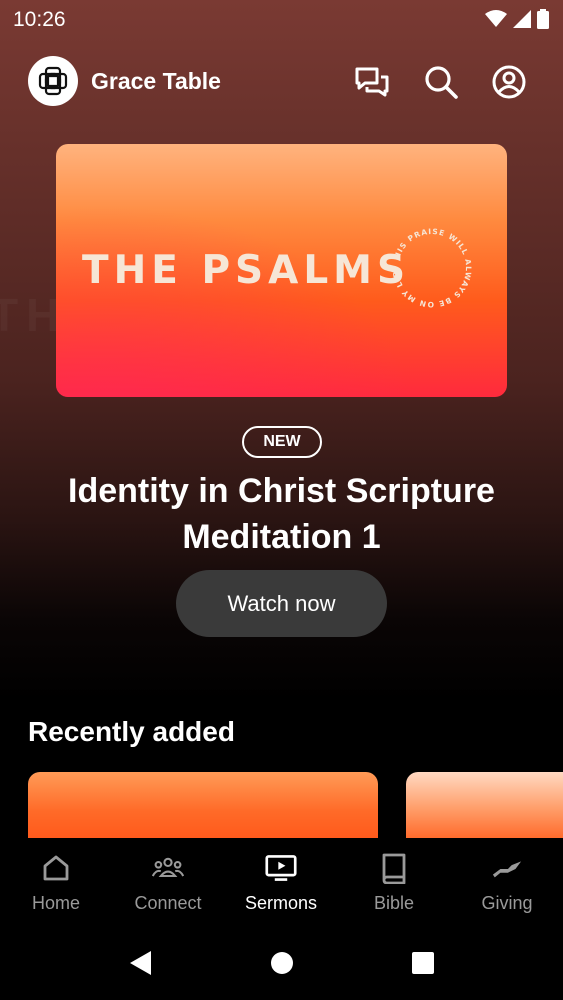 This screenshot has width=563, height=1000. Describe the element at coordinates (168, 868) in the screenshot. I see `people-icon` at that location.